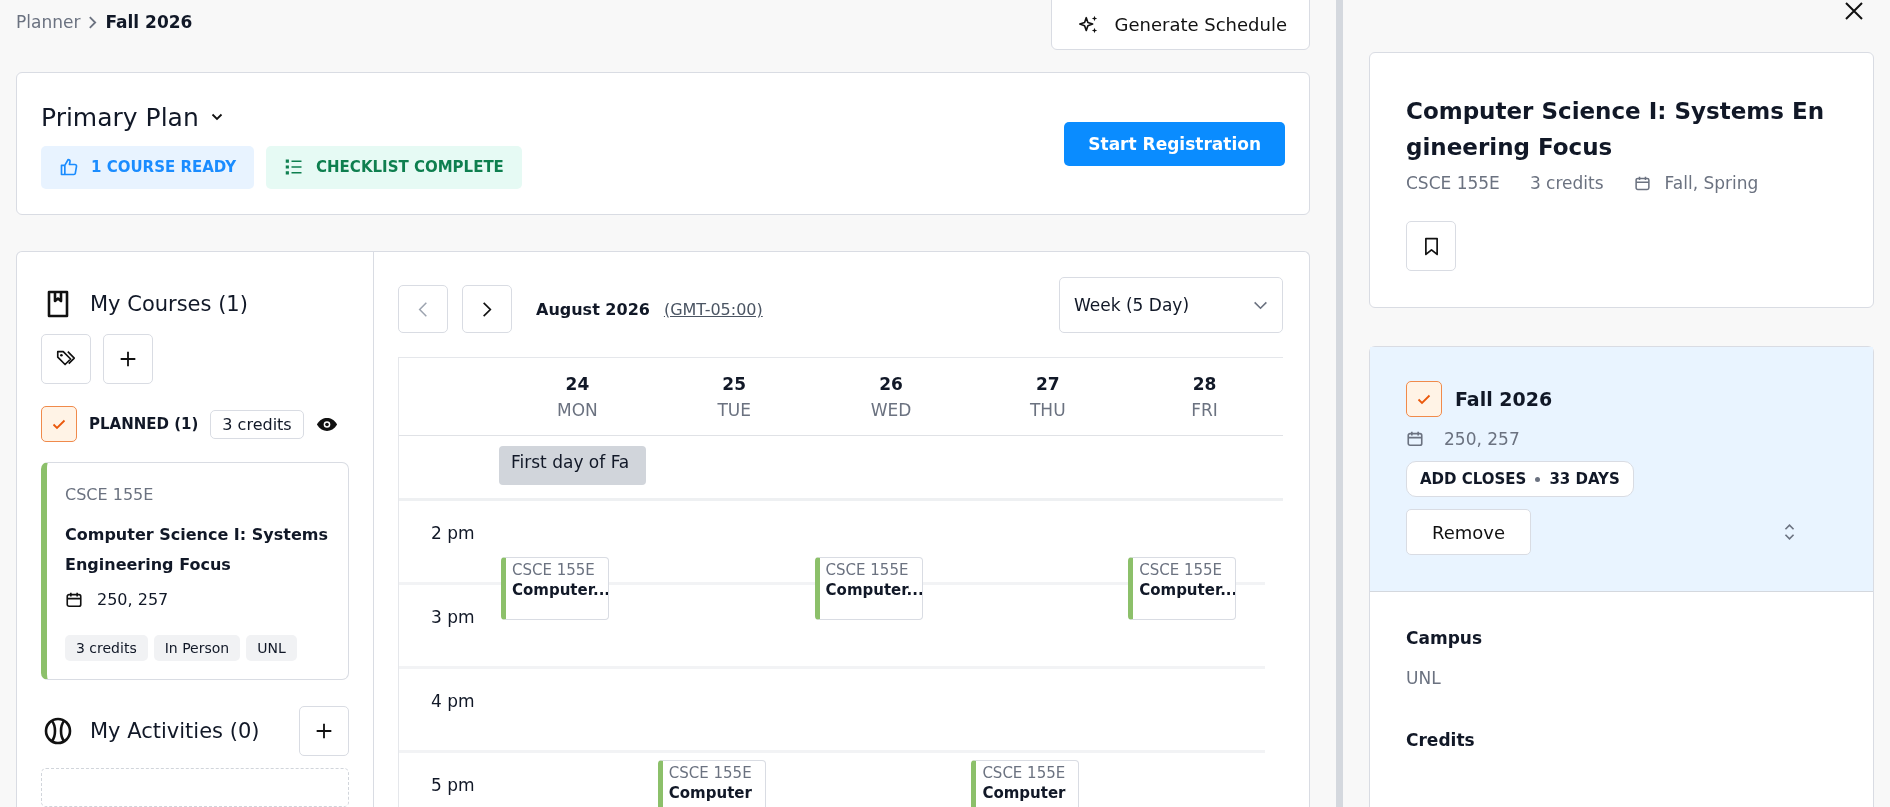 Image resolution: width=1890 pixels, height=807 pixels. What do you see at coordinates (1789, 532) in the screenshot?
I see `up-down-chevron-icon` at bounding box center [1789, 532].